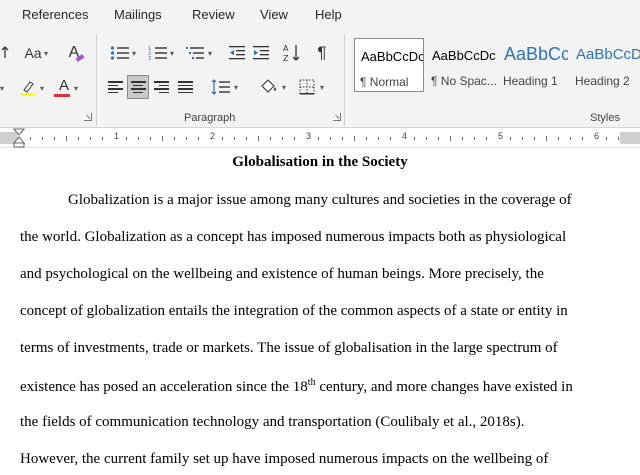  What do you see at coordinates (328, 14) in the screenshot?
I see `tab-help: Help` at bounding box center [328, 14].